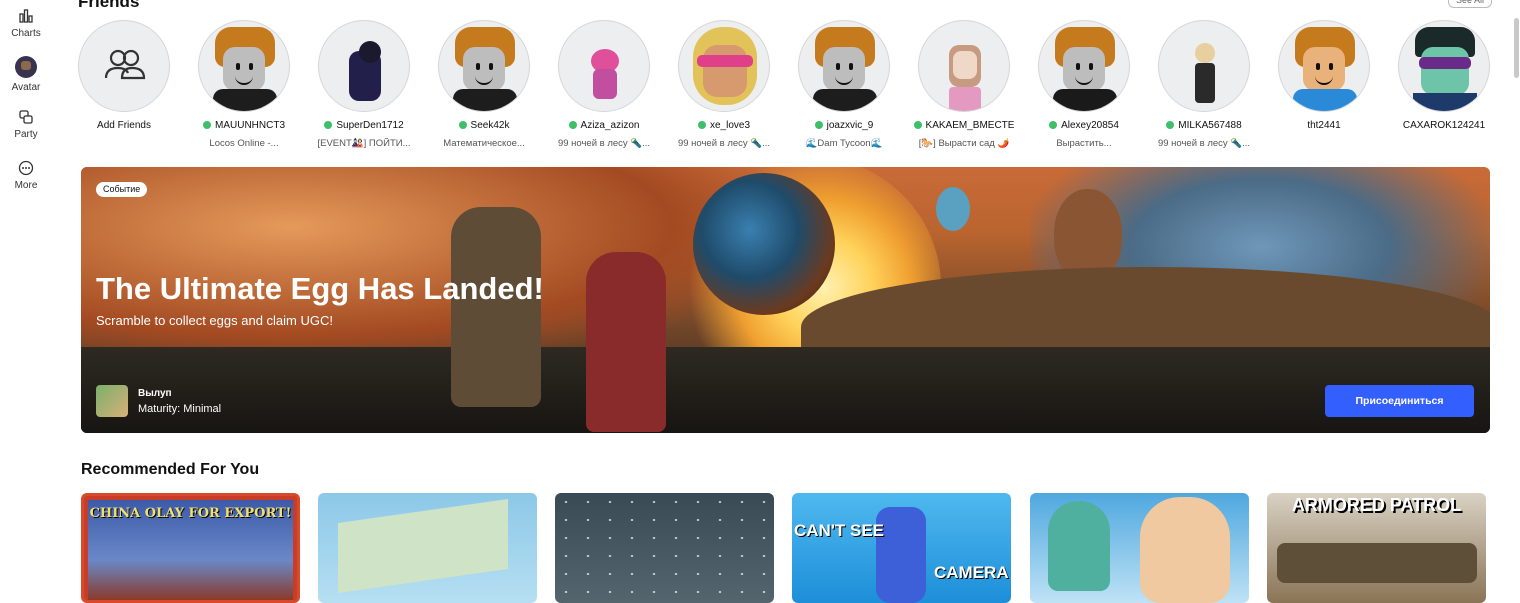 The image size is (1520, 603). I want to click on banner-title: The Ultimate Egg Has Landed!, so click(320, 288).